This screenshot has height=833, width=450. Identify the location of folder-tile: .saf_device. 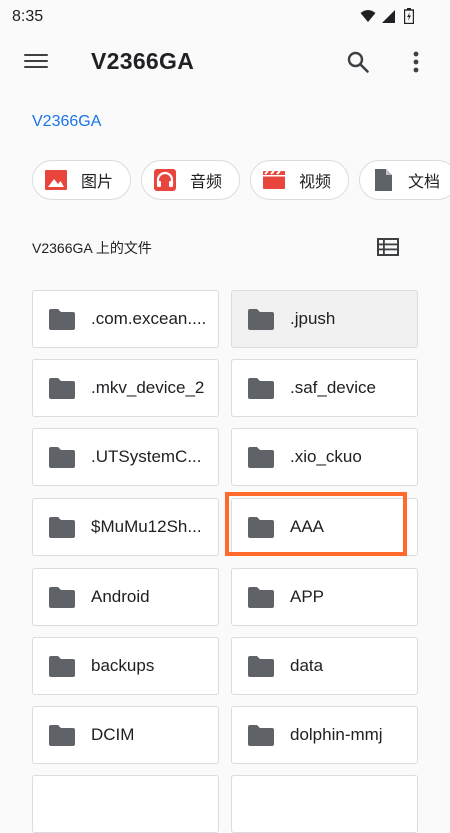
(324, 388).